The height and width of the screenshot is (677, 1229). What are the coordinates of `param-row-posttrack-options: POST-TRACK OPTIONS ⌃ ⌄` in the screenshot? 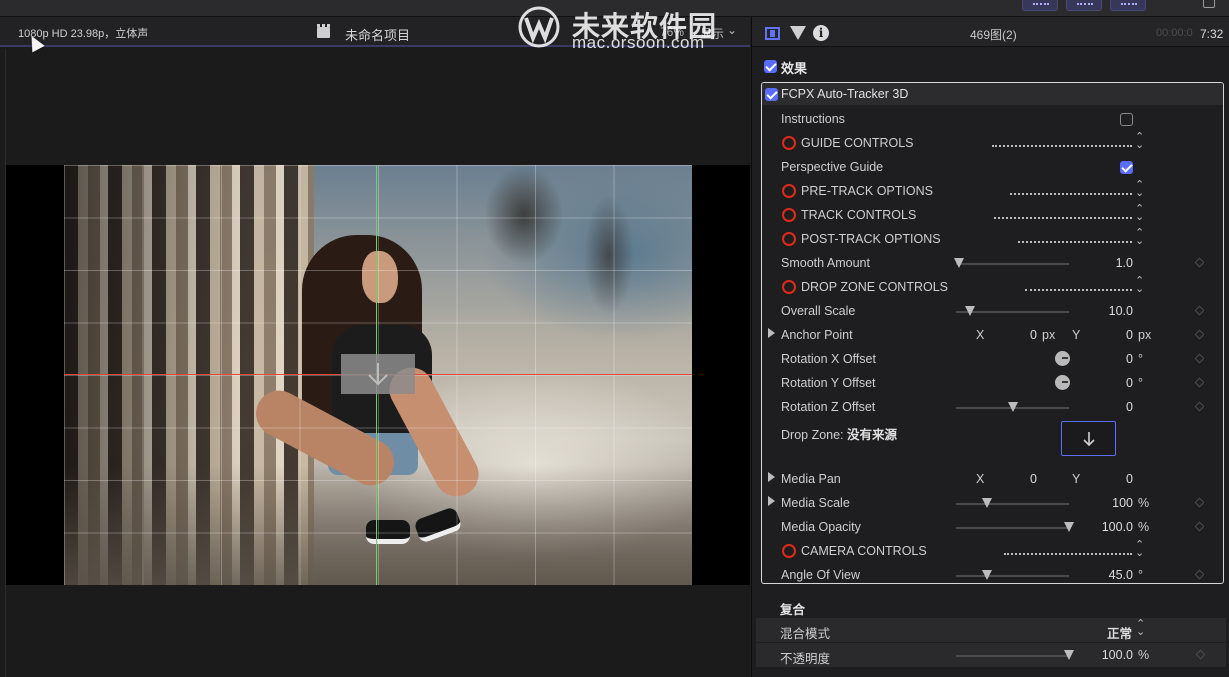 It's located at (992, 239).